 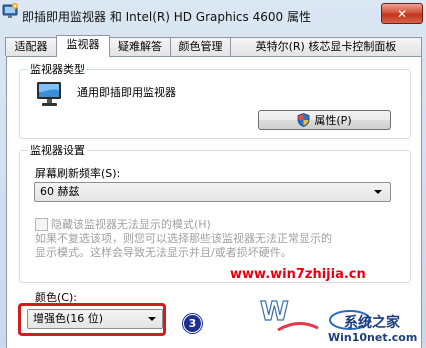 What do you see at coordinates (372, 323) in the screenshot?
I see `watermark-brand: 系统之家` at bounding box center [372, 323].